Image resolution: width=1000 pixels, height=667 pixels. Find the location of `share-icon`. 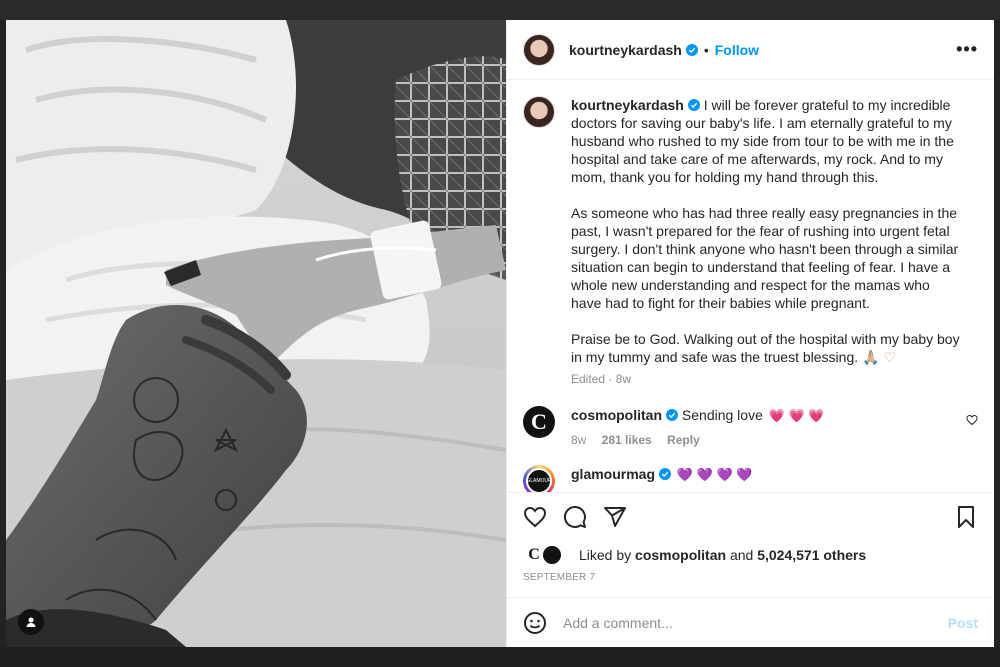

share-icon is located at coordinates (615, 517).